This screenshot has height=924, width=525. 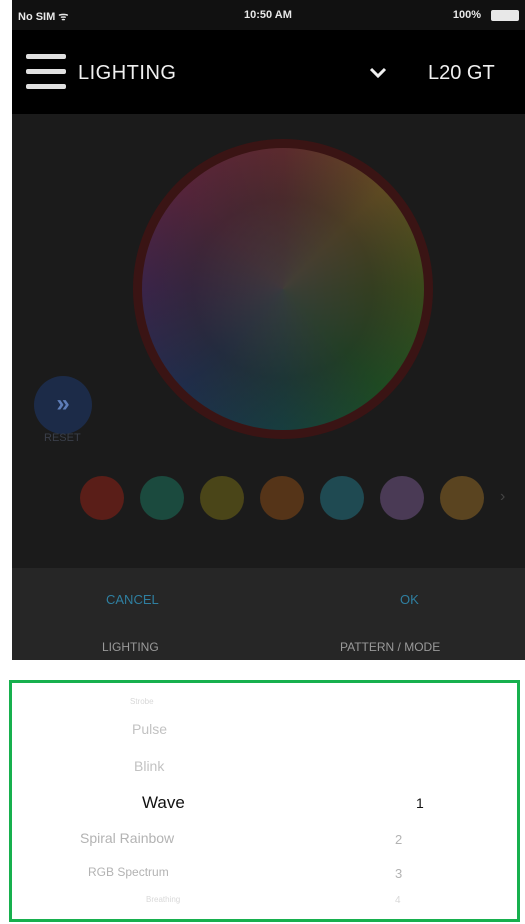 I want to click on picker-option: Blink, so click(x=149, y=766).